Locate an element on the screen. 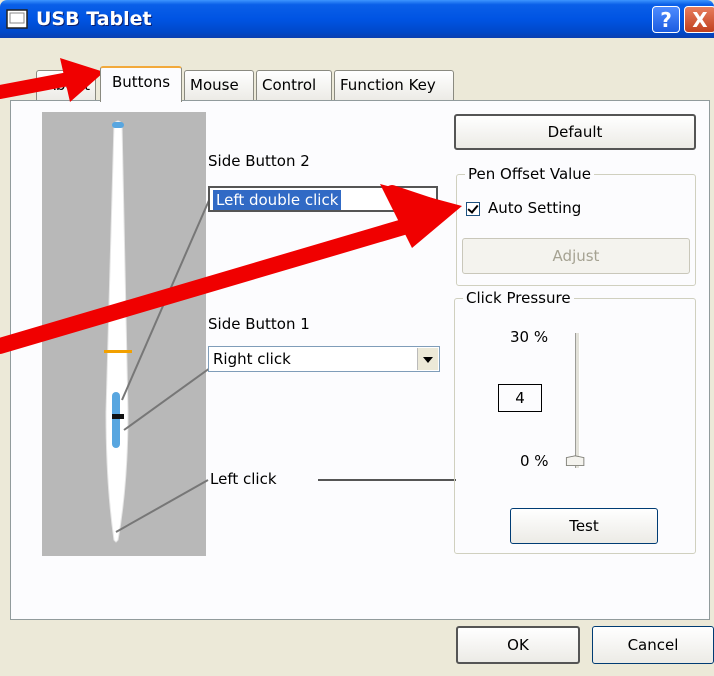  tab-about: About is located at coordinates (66, 85).